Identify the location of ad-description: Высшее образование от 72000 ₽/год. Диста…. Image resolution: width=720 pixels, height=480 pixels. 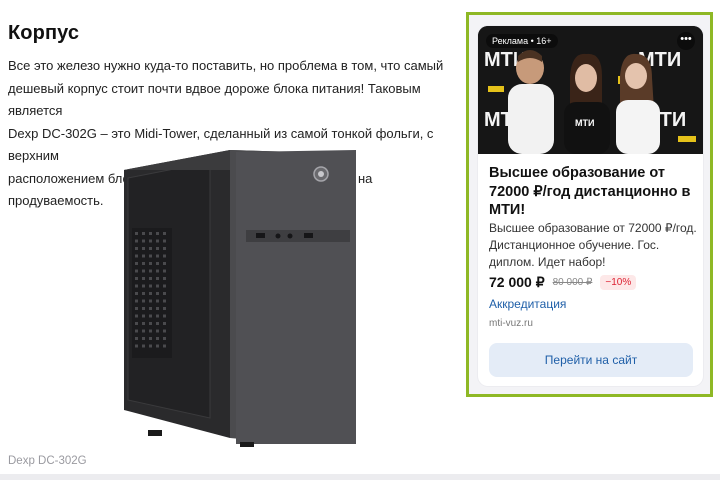
(593, 245).